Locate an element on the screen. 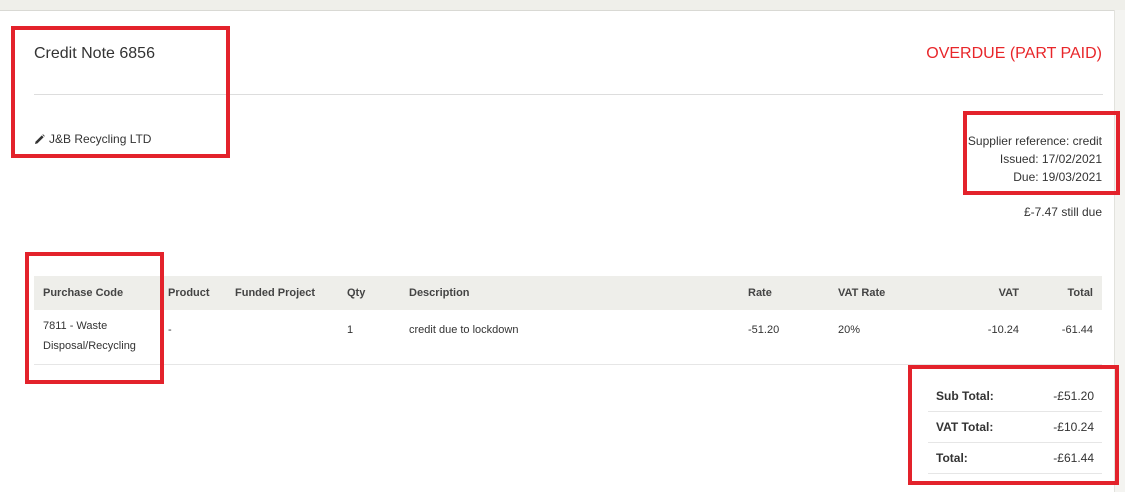 This screenshot has height=492, width=1125. col-rate: Rate is located at coordinates (784, 293).